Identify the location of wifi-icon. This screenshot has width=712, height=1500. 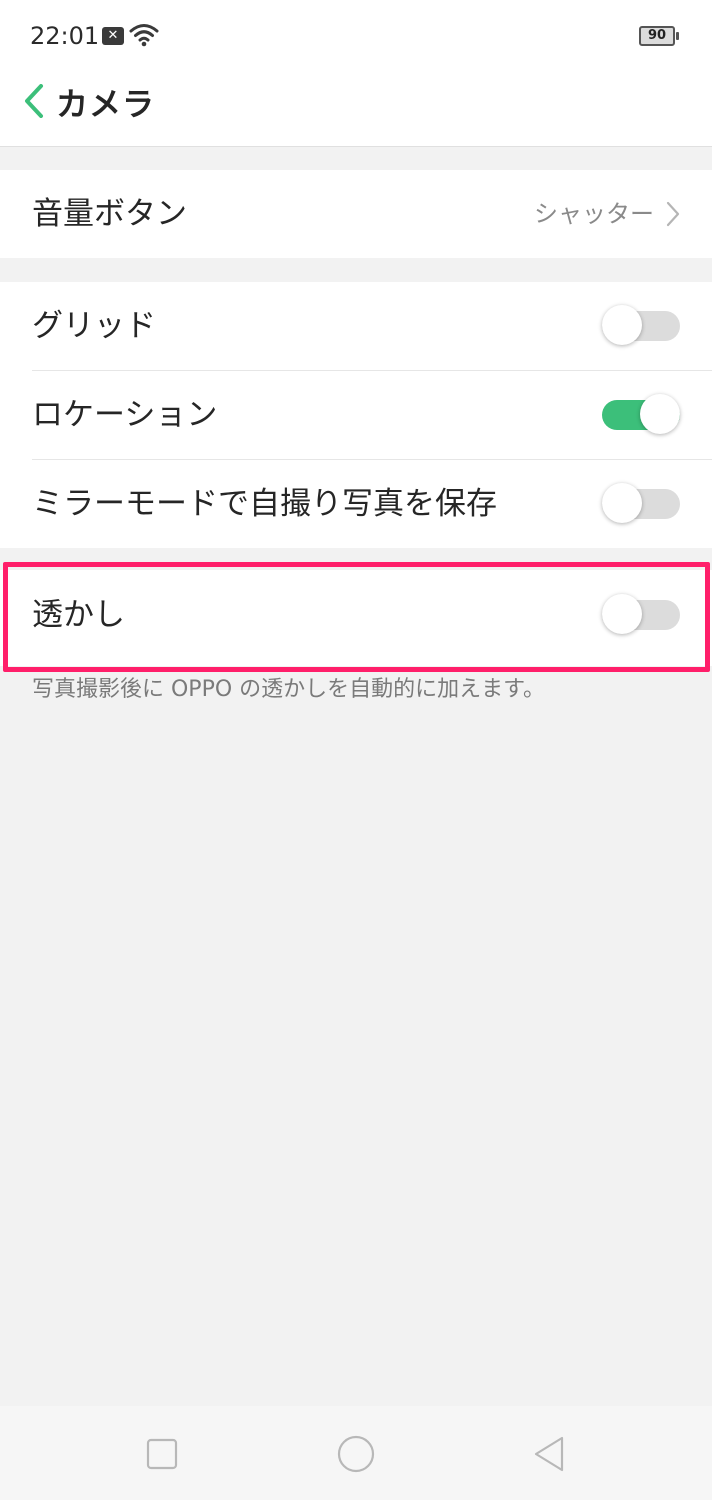
(144, 35).